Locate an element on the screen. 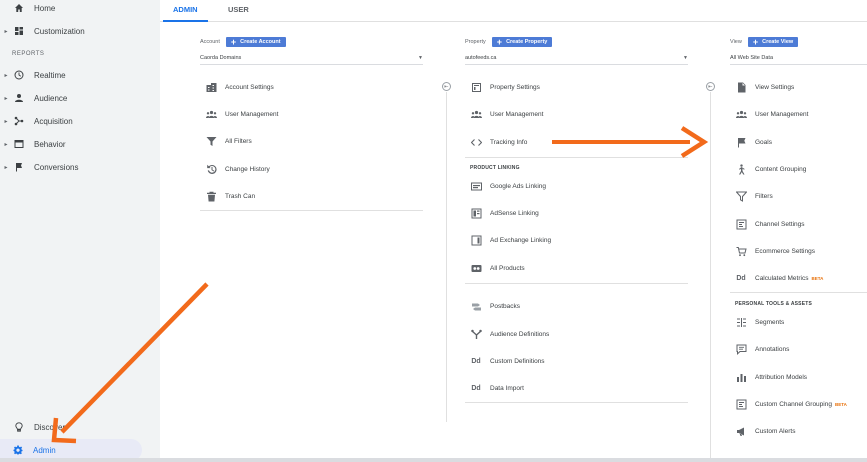 The image size is (867, 462). sidebar-item-realtime: ▸ Realtime is located at coordinates (80, 75).